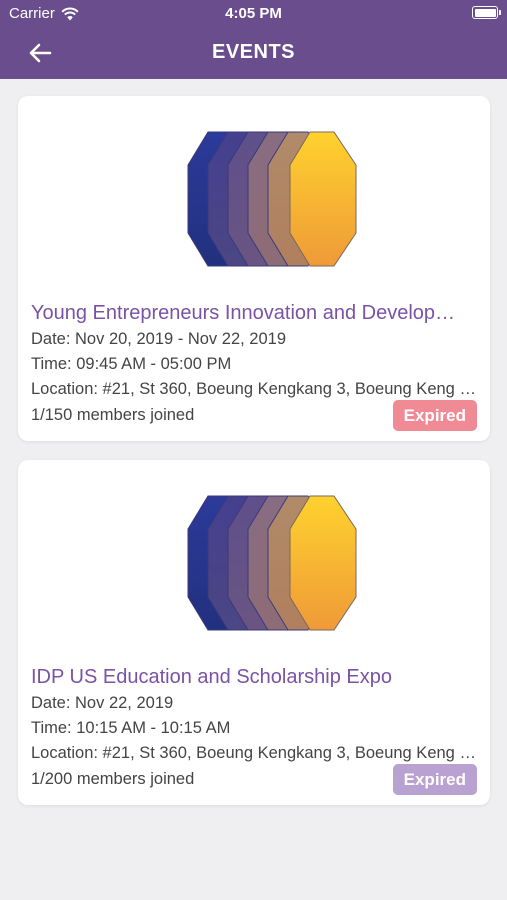  Describe the element at coordinates (131, 364) in the screenshot. I see `event-time: Time: 09:45 AM - 05:00 PM` at that location.